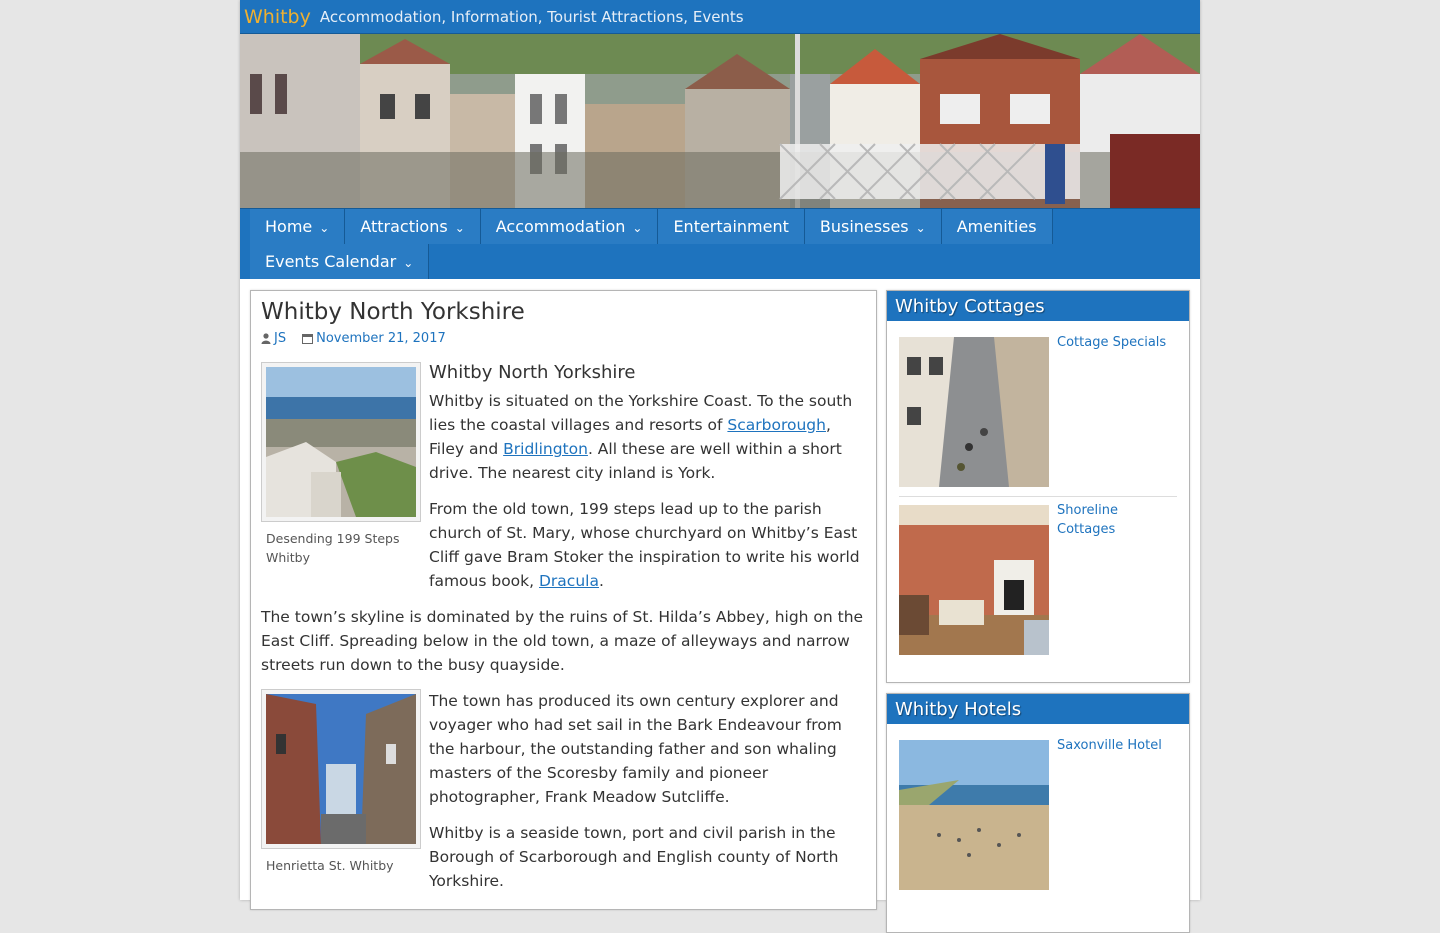  I want to click on nav-businesses: Businesses ⌄, so click(873, 226).